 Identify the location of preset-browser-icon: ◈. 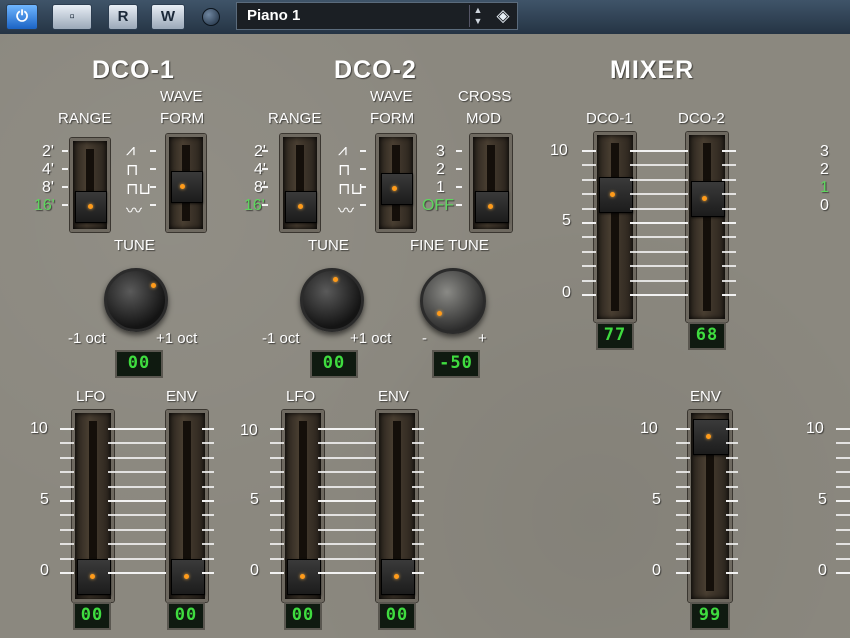
(503, 16).